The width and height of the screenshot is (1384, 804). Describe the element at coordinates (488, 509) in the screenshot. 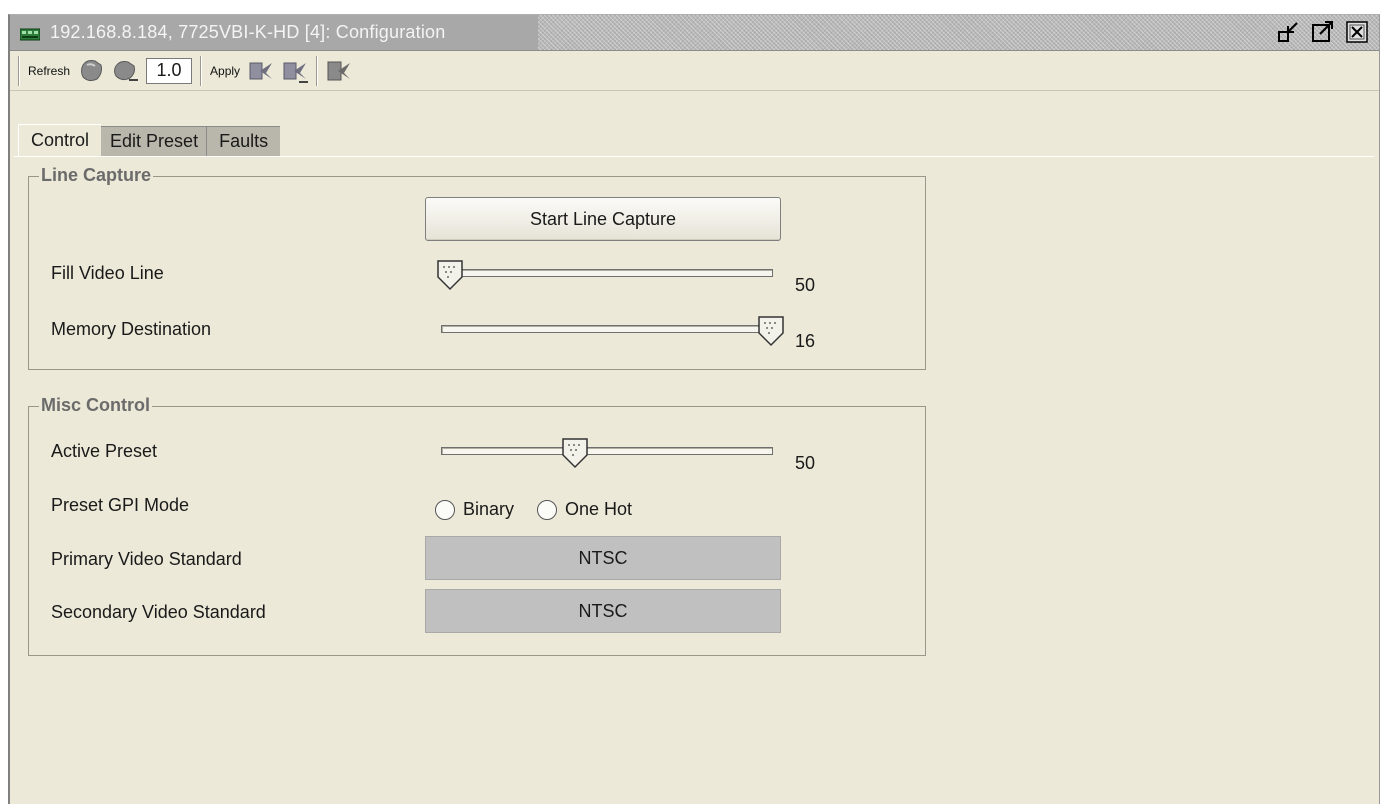

I see `binary-radio-label: Binary` at that location.